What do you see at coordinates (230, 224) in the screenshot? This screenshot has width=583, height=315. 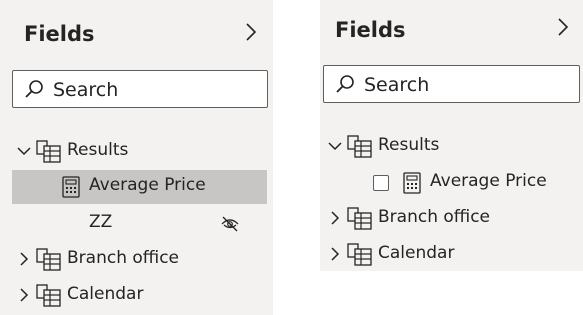 I see `eye-hidden-icon` at bounding box center [230, 224].